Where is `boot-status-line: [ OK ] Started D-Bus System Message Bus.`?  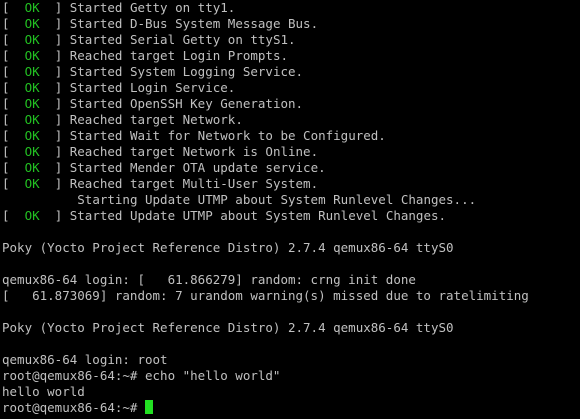 boot-status-line: [ OK ] Started D-Bus System Message Bus. is located at coordinates (160, 23).